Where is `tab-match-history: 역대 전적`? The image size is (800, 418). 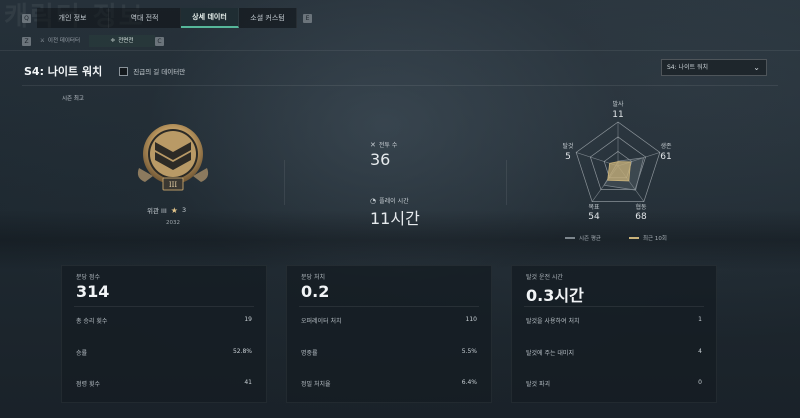
tab-match-history: 역대 전적 is located at coordinates (145, 18).